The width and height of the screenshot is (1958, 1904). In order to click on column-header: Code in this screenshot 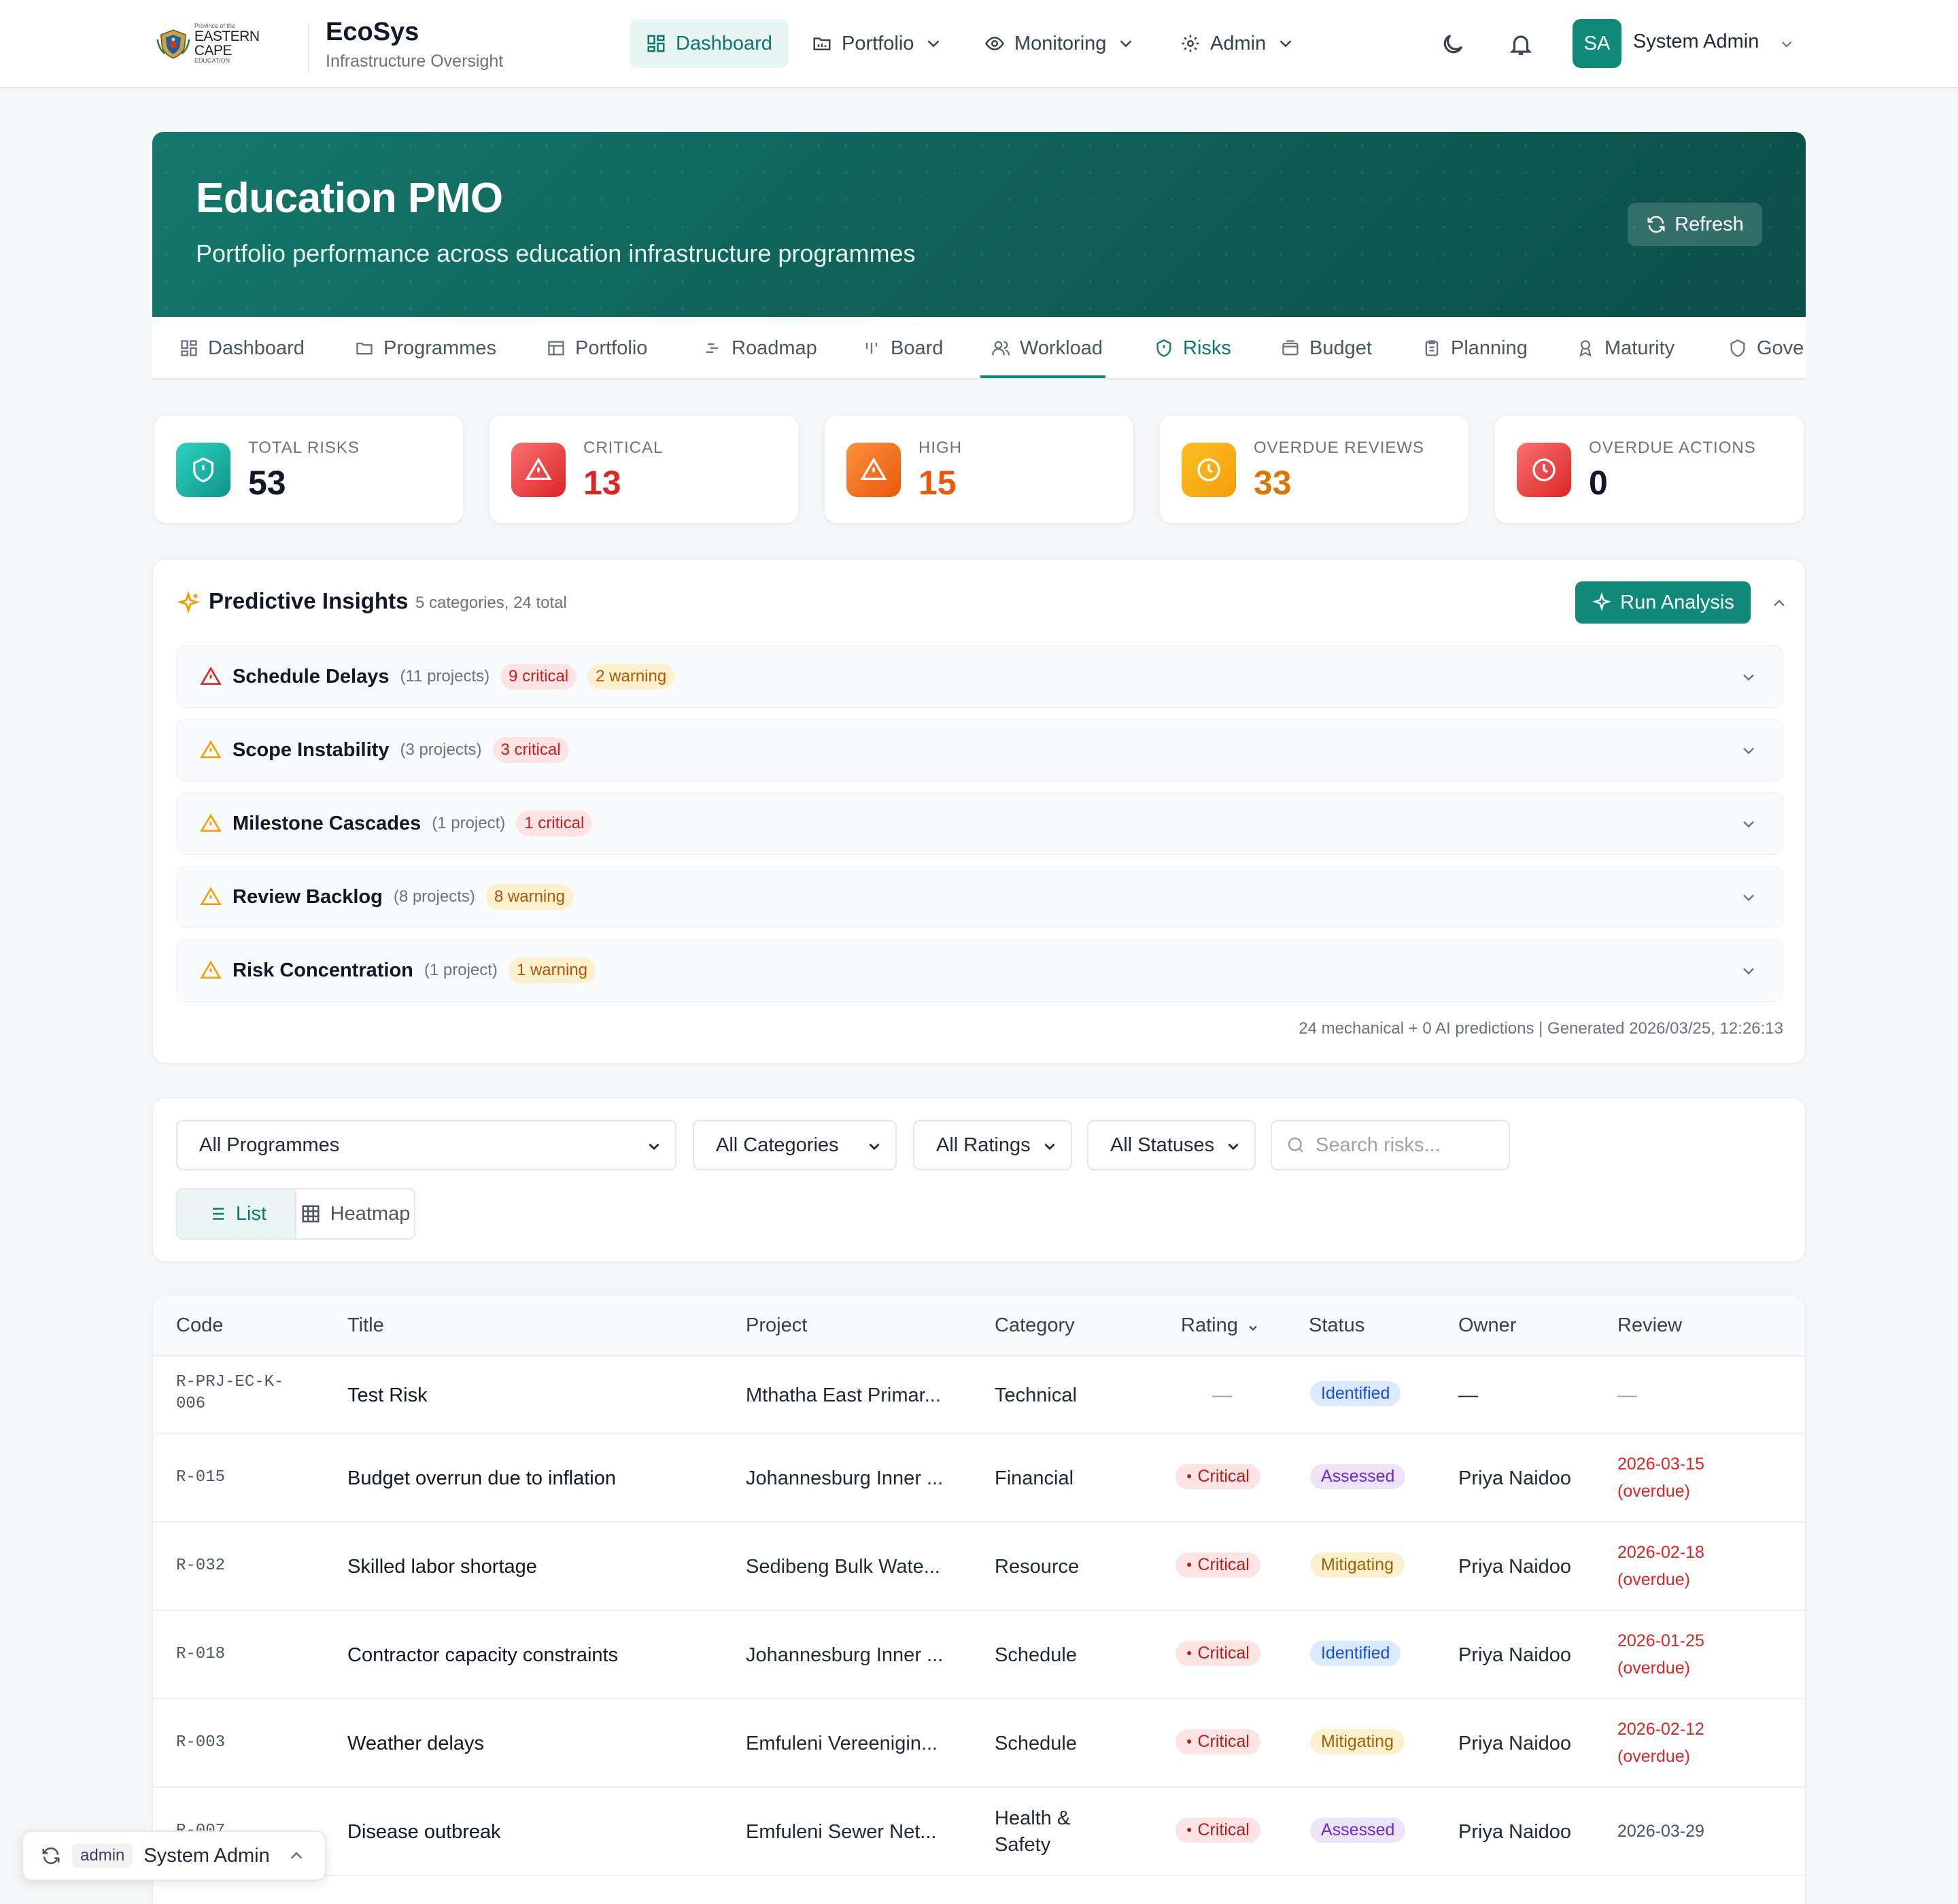, I will do `click(199, 1326)`.